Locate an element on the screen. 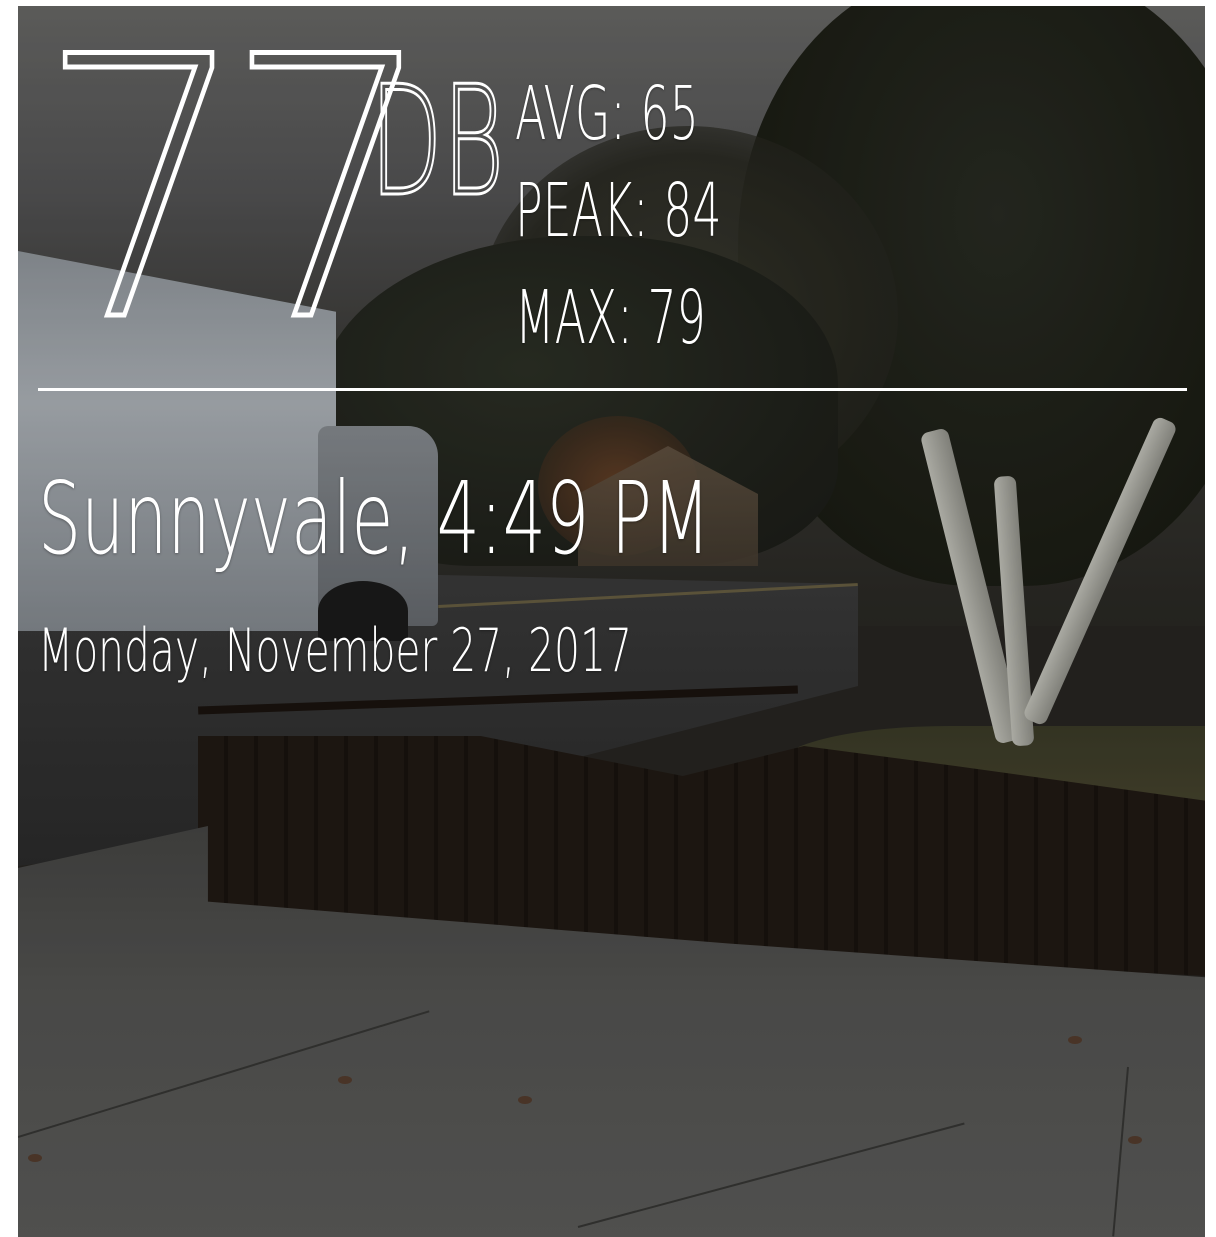  max-stat: MAX: 79 is located at coordinates (610, 318).